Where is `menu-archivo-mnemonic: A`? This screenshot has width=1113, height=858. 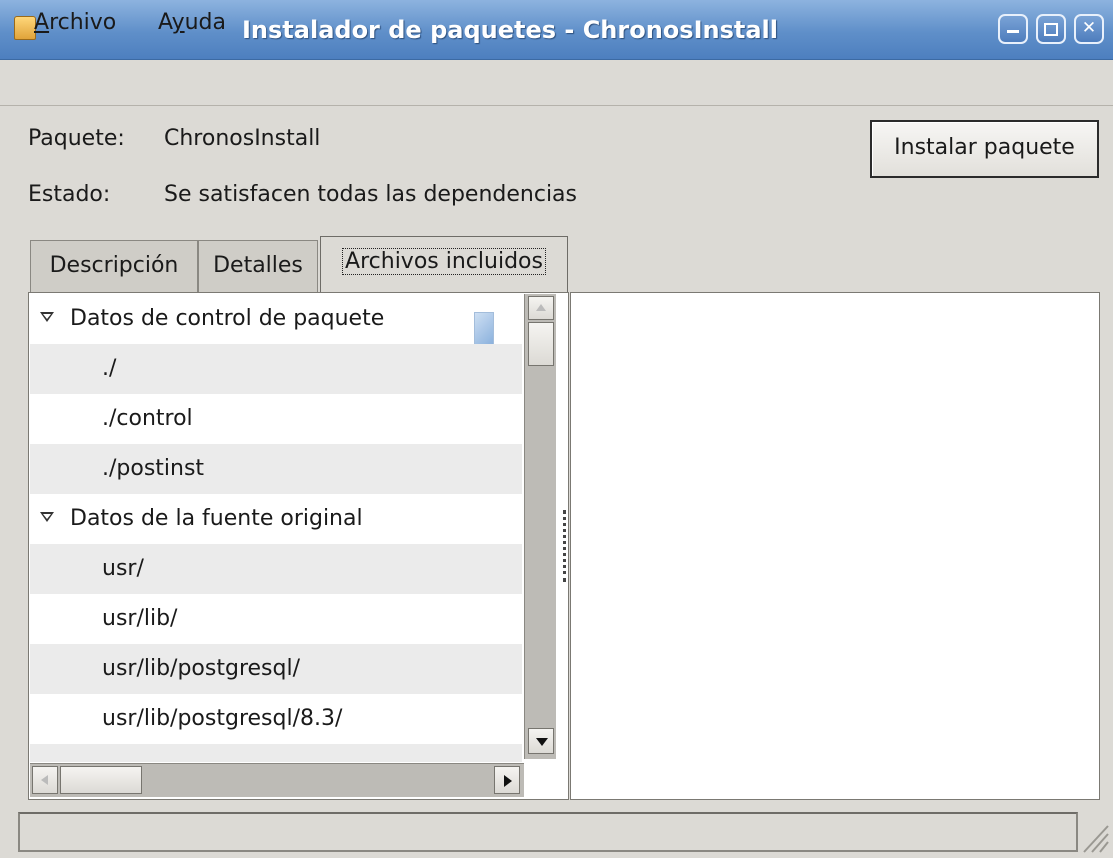
menu-archivo-mnemonic: A is located at coordinates (42, 22).